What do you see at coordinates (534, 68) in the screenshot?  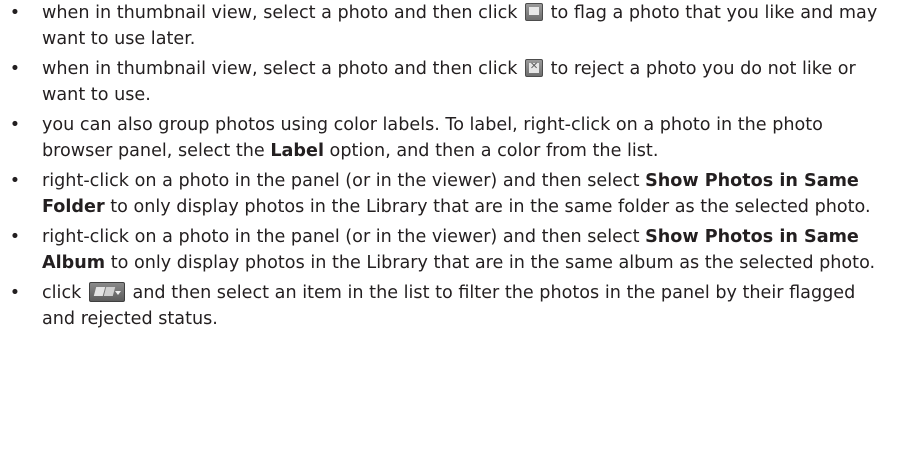 I see `reject-icon` at bounding box center [534, 68].